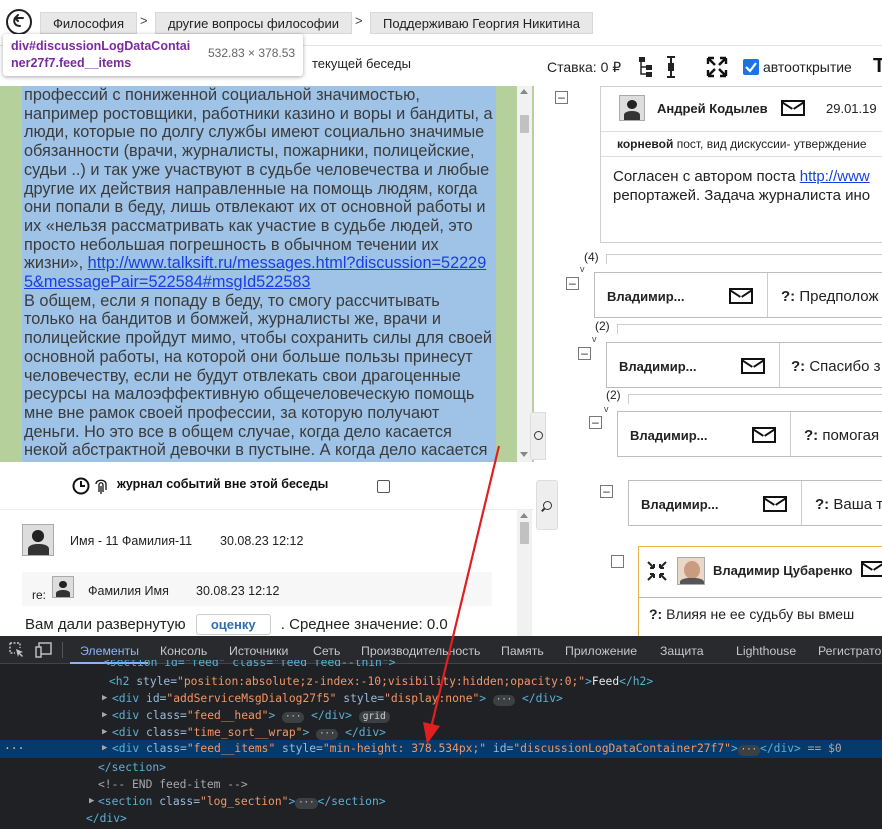  What do you see at coordinates (657, 571) in the screenshot?
I see `compress-icon` at bounding box center [657, 571].